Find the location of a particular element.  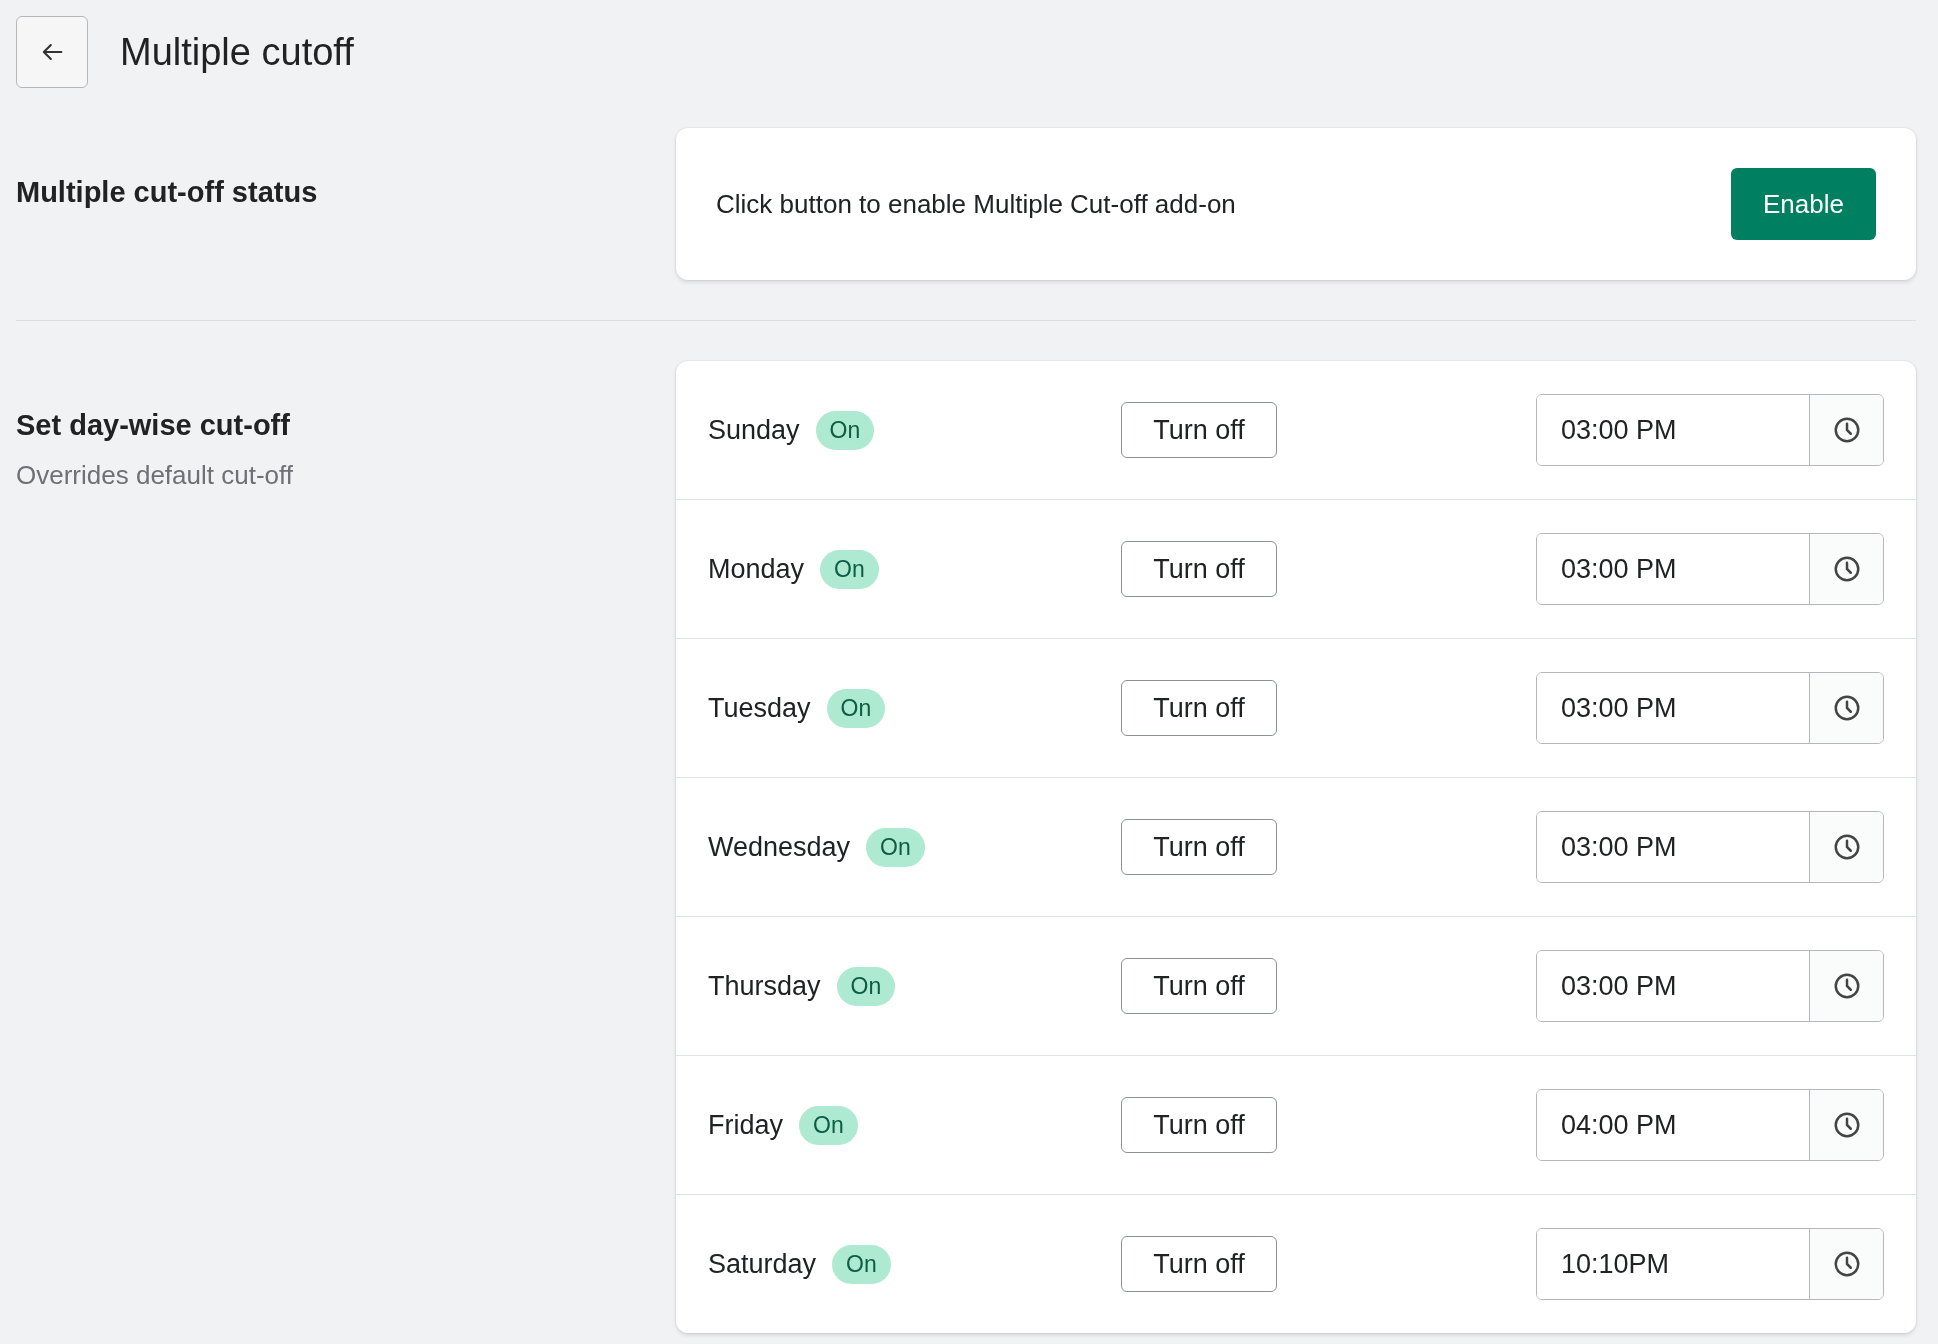

time-field: 04:00 PM is located at coordinates (1710, 1125).